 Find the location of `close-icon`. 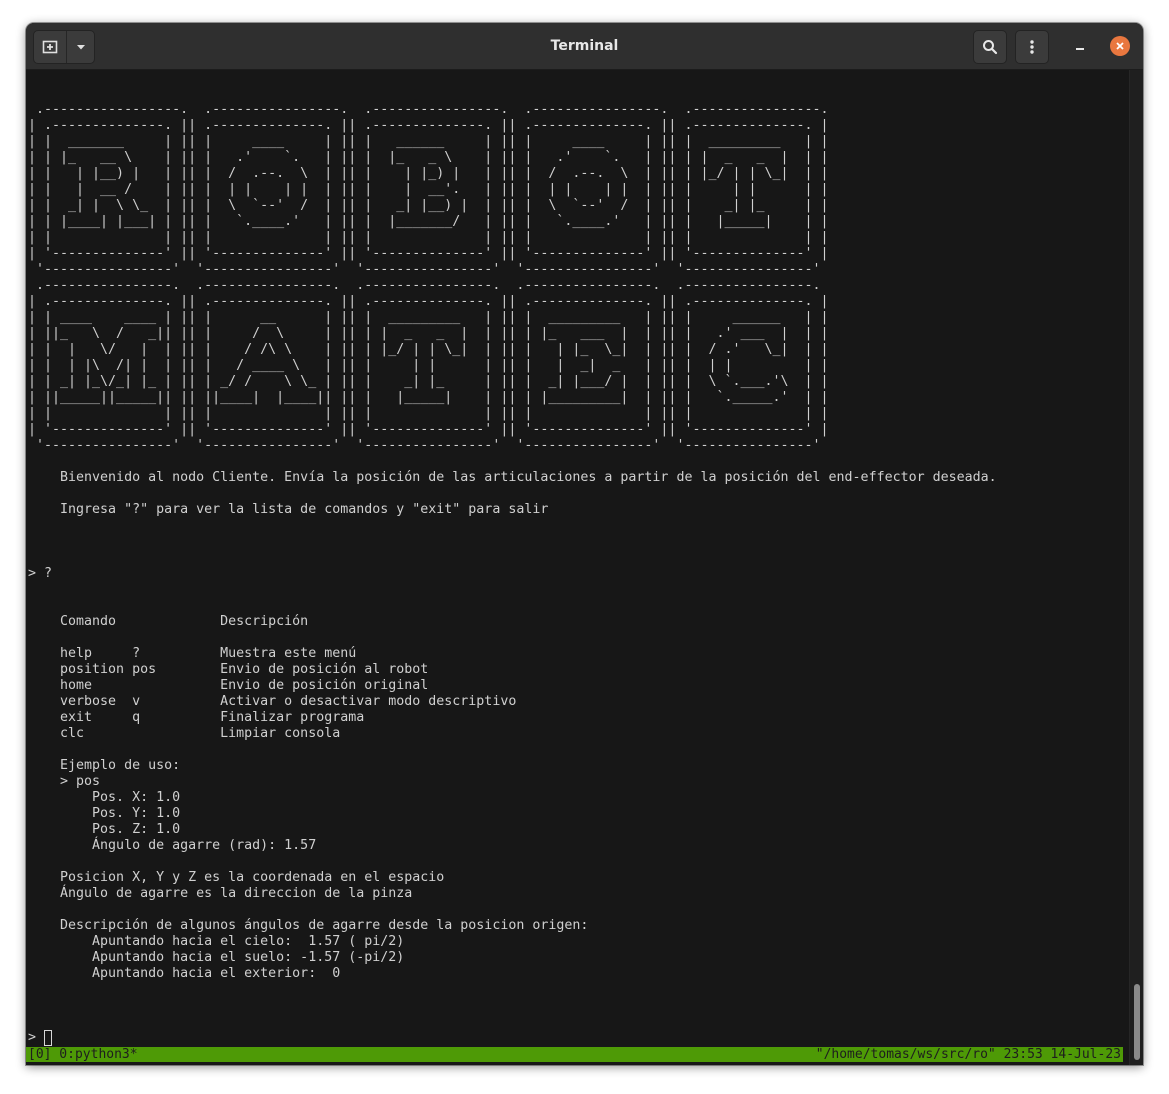

close-icon is located at coordinates (1120, 46).